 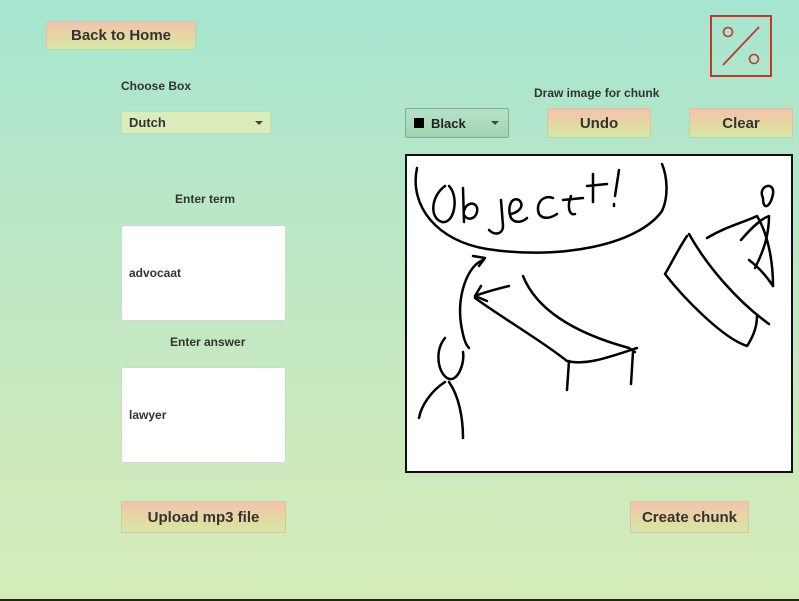 What do you see at coordinates (156, 86) in the screenshot?
I see `choose-box-label: Choose Box` at bounding box center [156, 86].